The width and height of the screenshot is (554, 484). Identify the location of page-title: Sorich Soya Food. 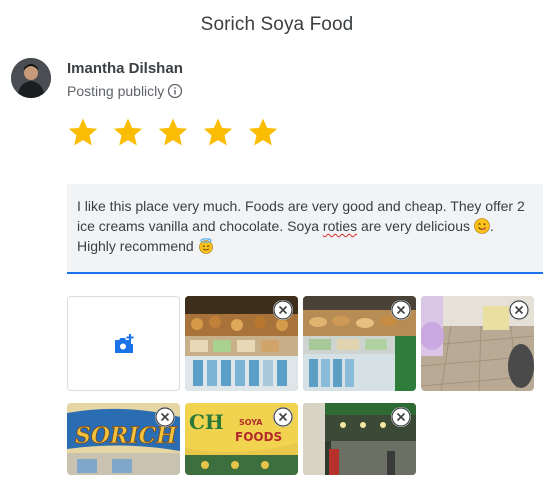
(277, 24).